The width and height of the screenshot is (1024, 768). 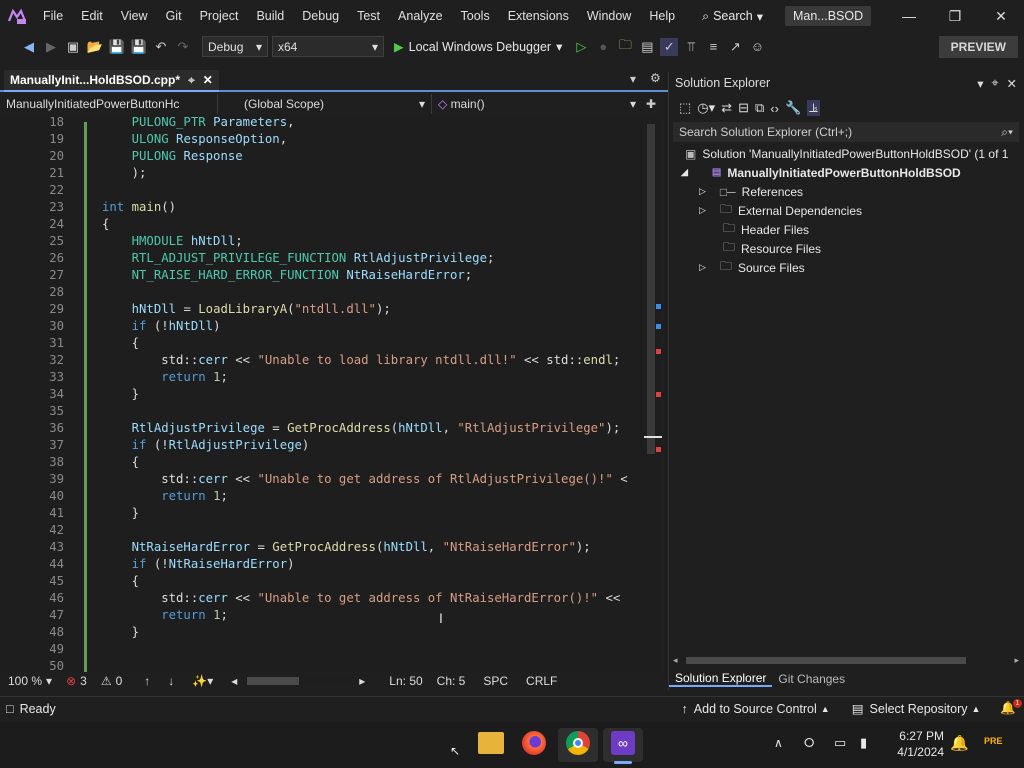 I want to click on menu-item-analyze: Analyze, so click(x=420, y=16).